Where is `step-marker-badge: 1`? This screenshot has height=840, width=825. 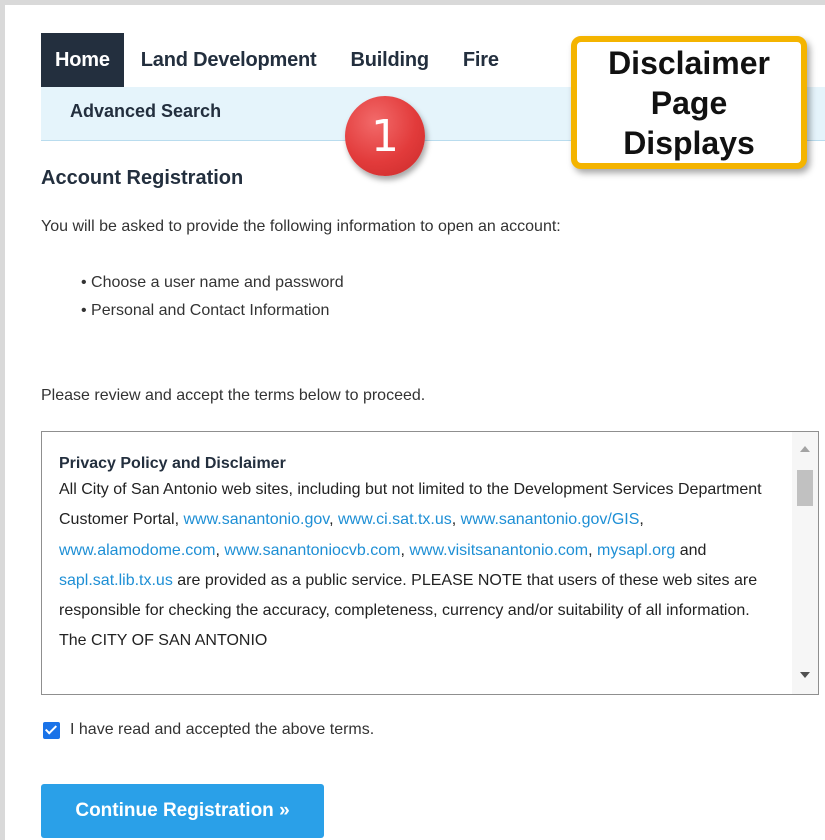 step-marker-badge: 1 is located at coordinates (385, 136).